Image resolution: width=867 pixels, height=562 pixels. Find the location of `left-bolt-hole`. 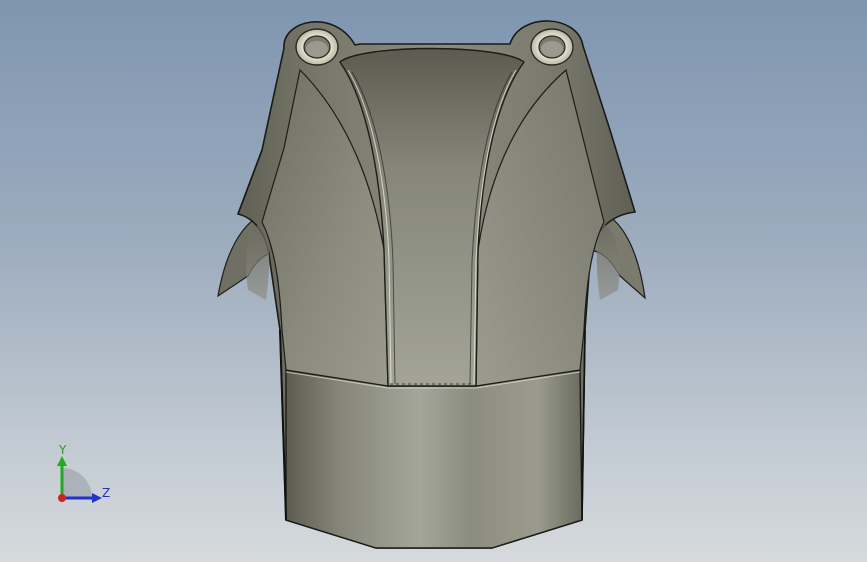

left-bolt-hole is located at coordinates (317, 47).